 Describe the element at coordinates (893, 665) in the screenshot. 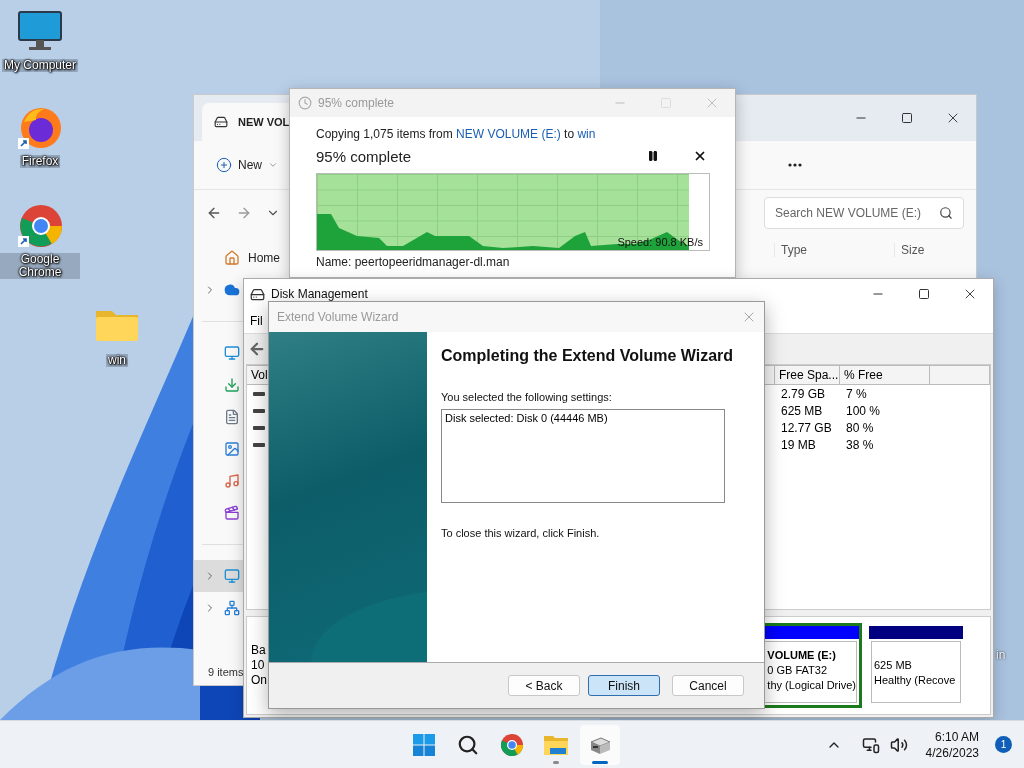

I see `partition-size: 625 MB` at that location.